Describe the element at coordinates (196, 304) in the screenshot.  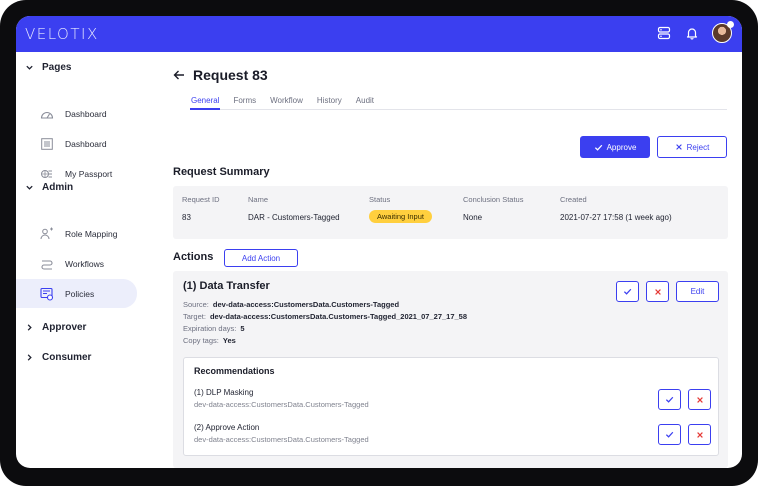
I see `source-label: Source:` at that location.